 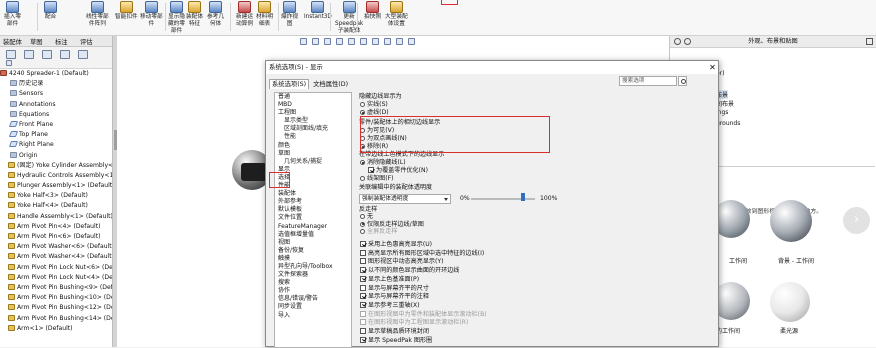 What do you see at coordinates (36, 41) in the screenshot?
I see `tab-sketch: 草图` at bounding box center [36, 41].